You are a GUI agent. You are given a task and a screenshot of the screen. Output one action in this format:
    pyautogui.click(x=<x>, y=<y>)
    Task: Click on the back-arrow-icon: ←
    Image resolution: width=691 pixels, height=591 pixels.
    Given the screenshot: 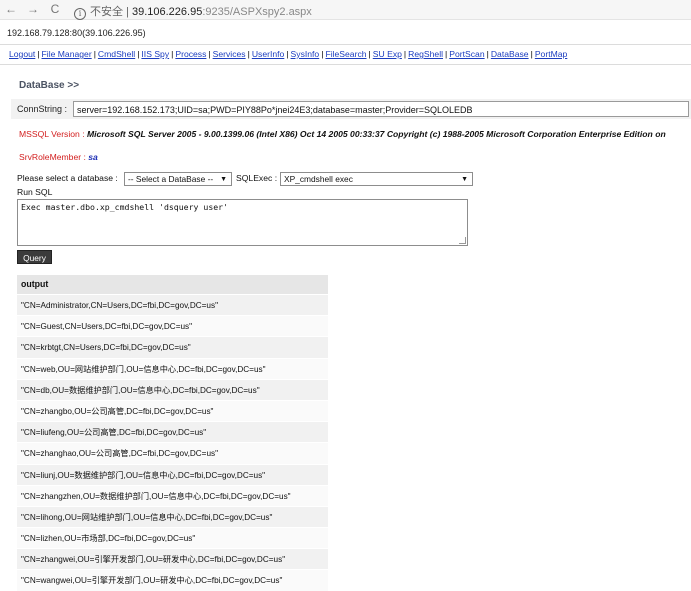 What is the action you would take?
    pyautogui.click(x=11, y=9)
    